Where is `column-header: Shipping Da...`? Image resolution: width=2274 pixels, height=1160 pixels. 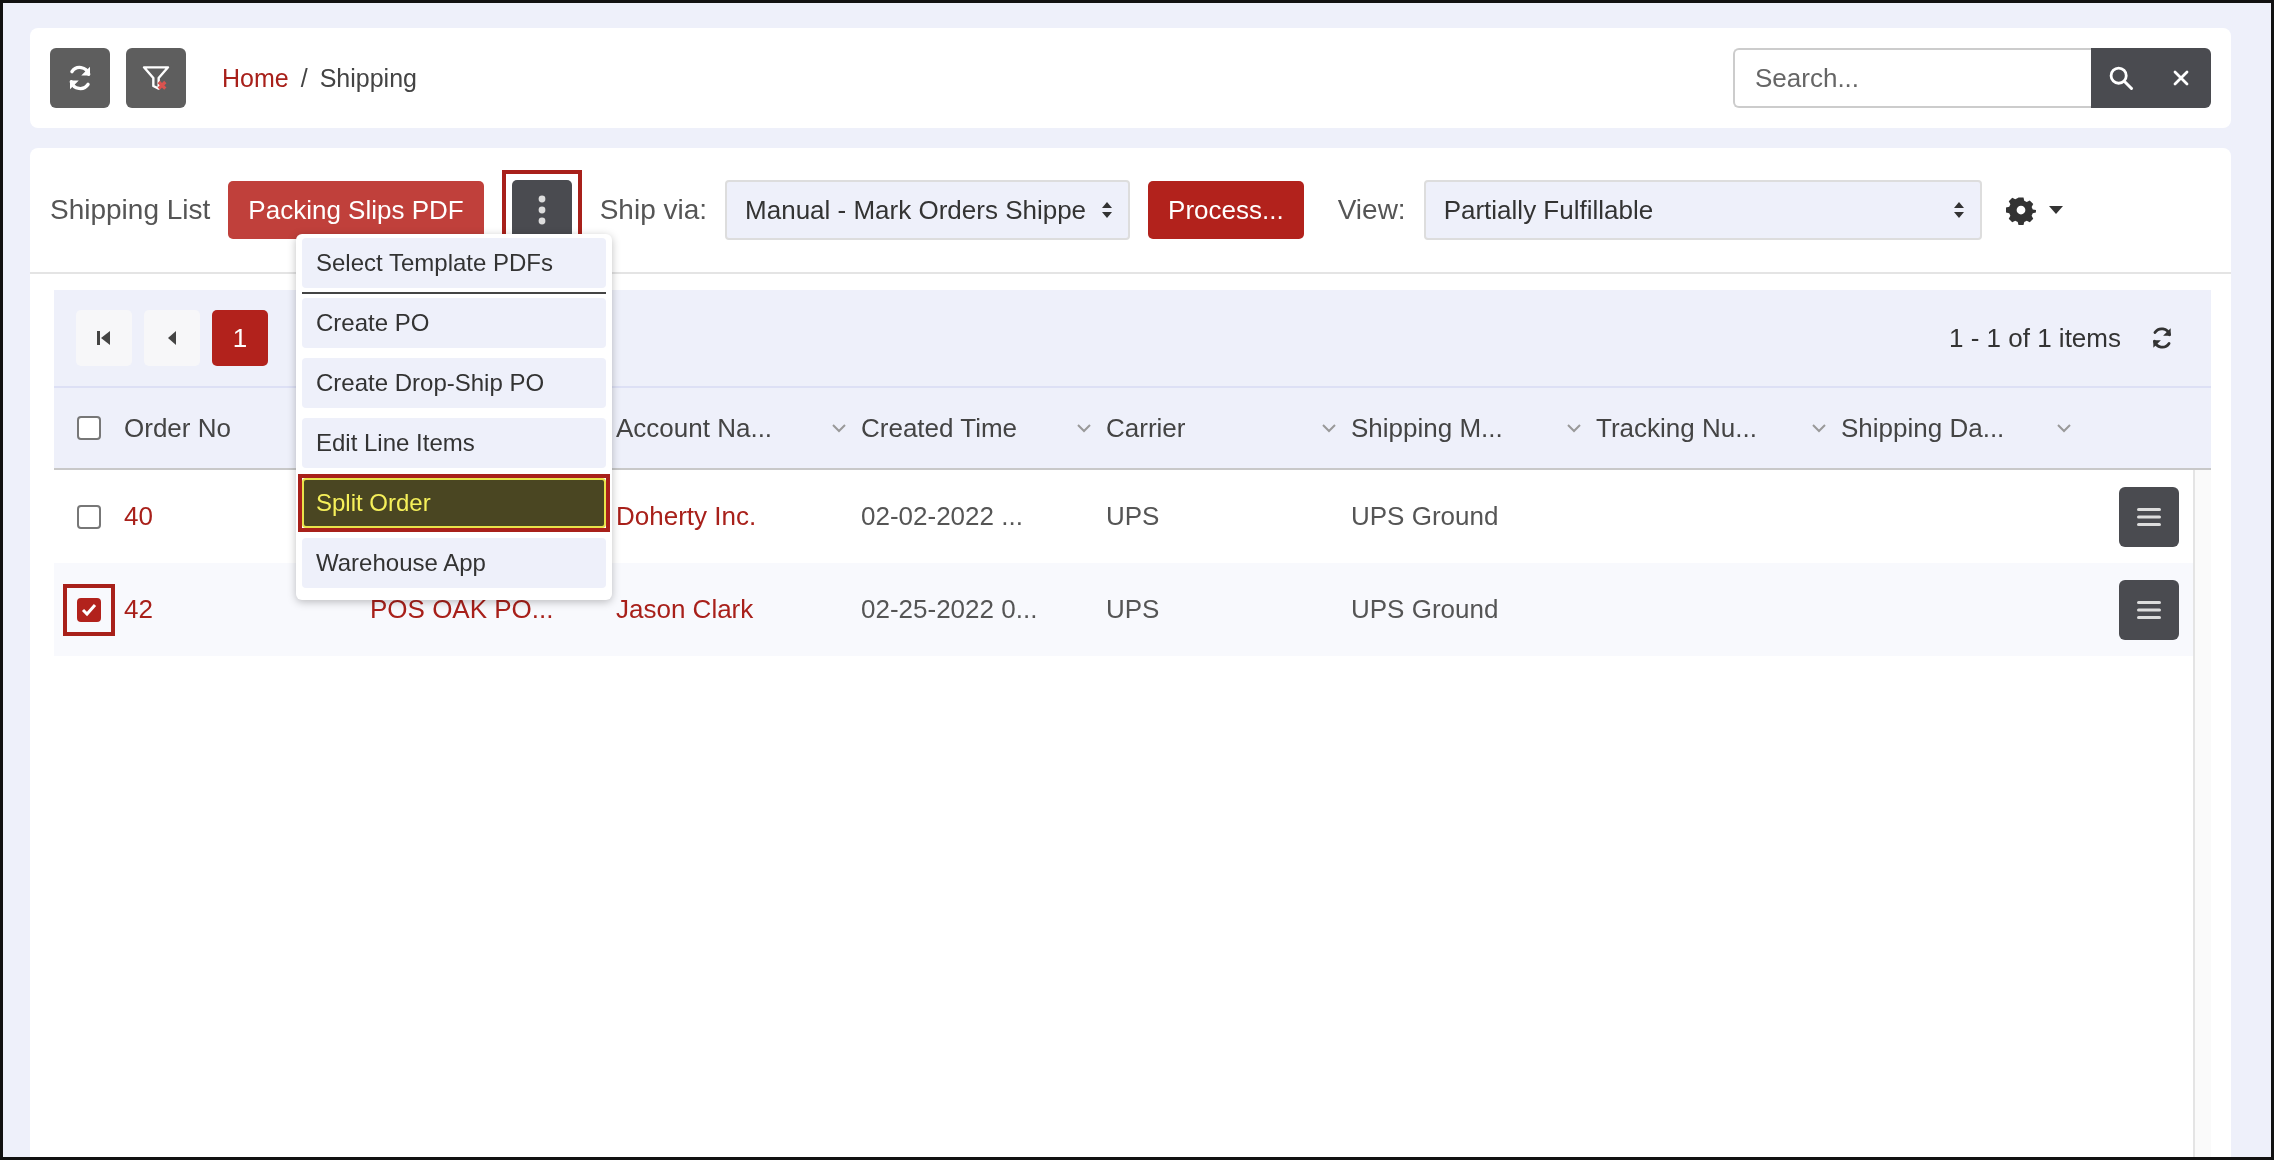 column-header: Shipping Da... is located at coordinates (1923, 428).